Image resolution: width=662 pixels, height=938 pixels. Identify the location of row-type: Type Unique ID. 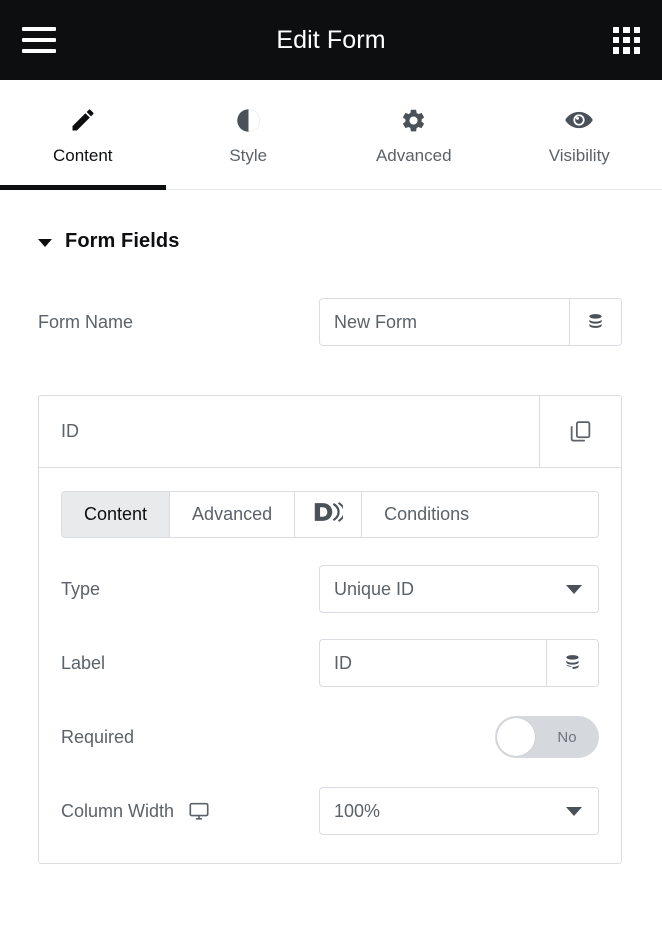
(330, 589).